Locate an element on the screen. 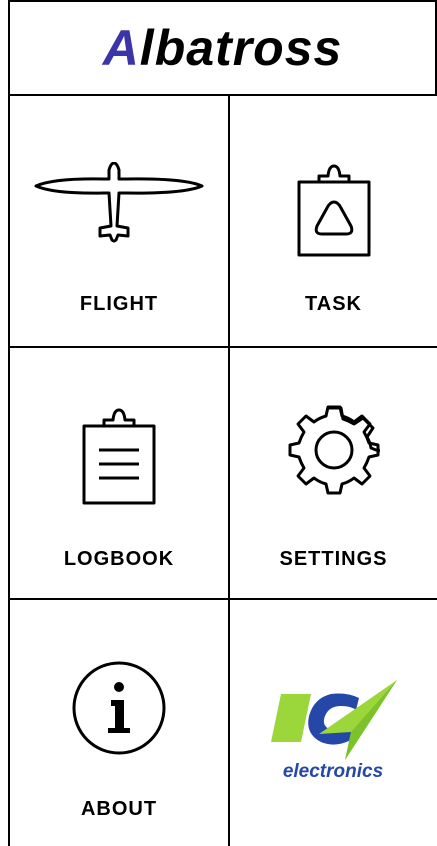  menu-rc-electronics: electronics is located at coordinates (333, 723).